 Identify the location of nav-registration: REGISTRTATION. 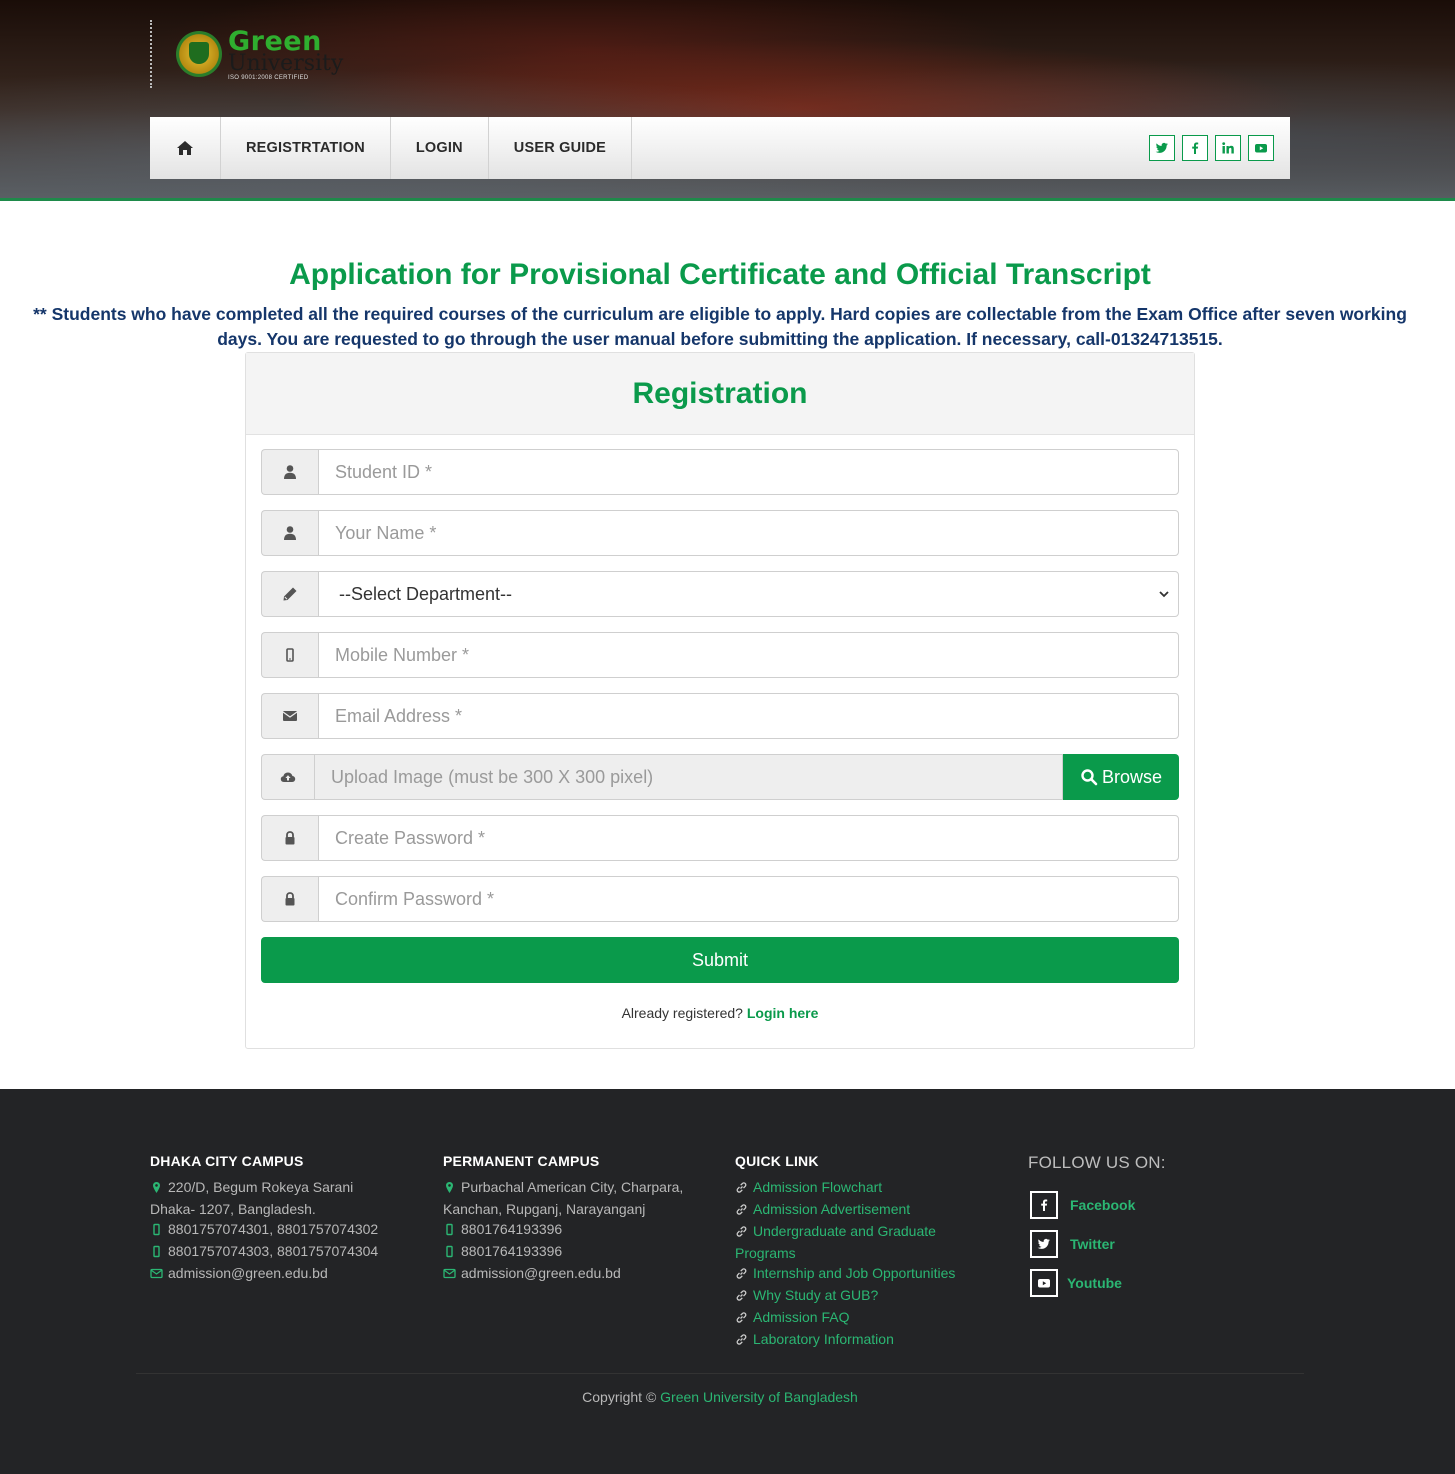
(306, 148).